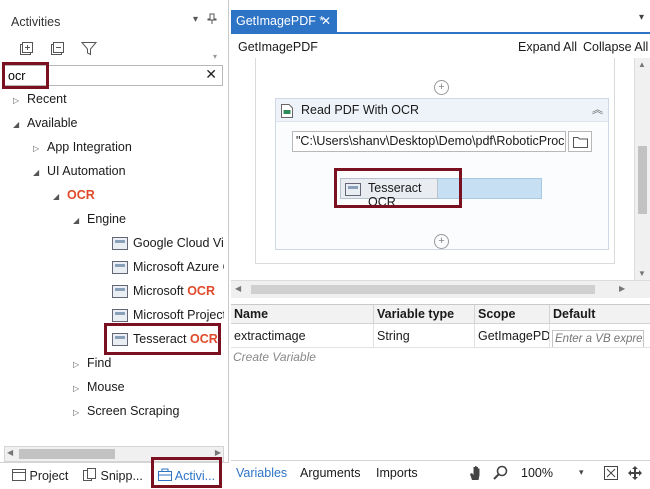  What do you see at coordinates (57, 48) in the screenshot?
I see `collapse-all-icon` at bounding box center [57, 48].